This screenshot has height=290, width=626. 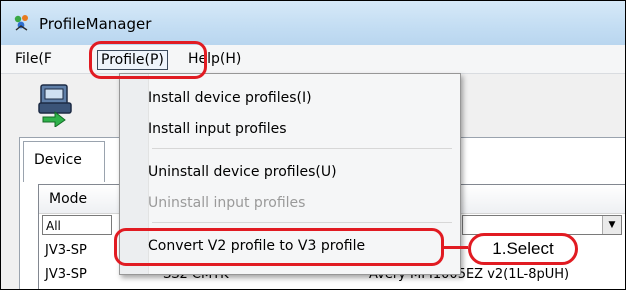 I want to click on filter-select: ▼, so click(x=542, y=225).